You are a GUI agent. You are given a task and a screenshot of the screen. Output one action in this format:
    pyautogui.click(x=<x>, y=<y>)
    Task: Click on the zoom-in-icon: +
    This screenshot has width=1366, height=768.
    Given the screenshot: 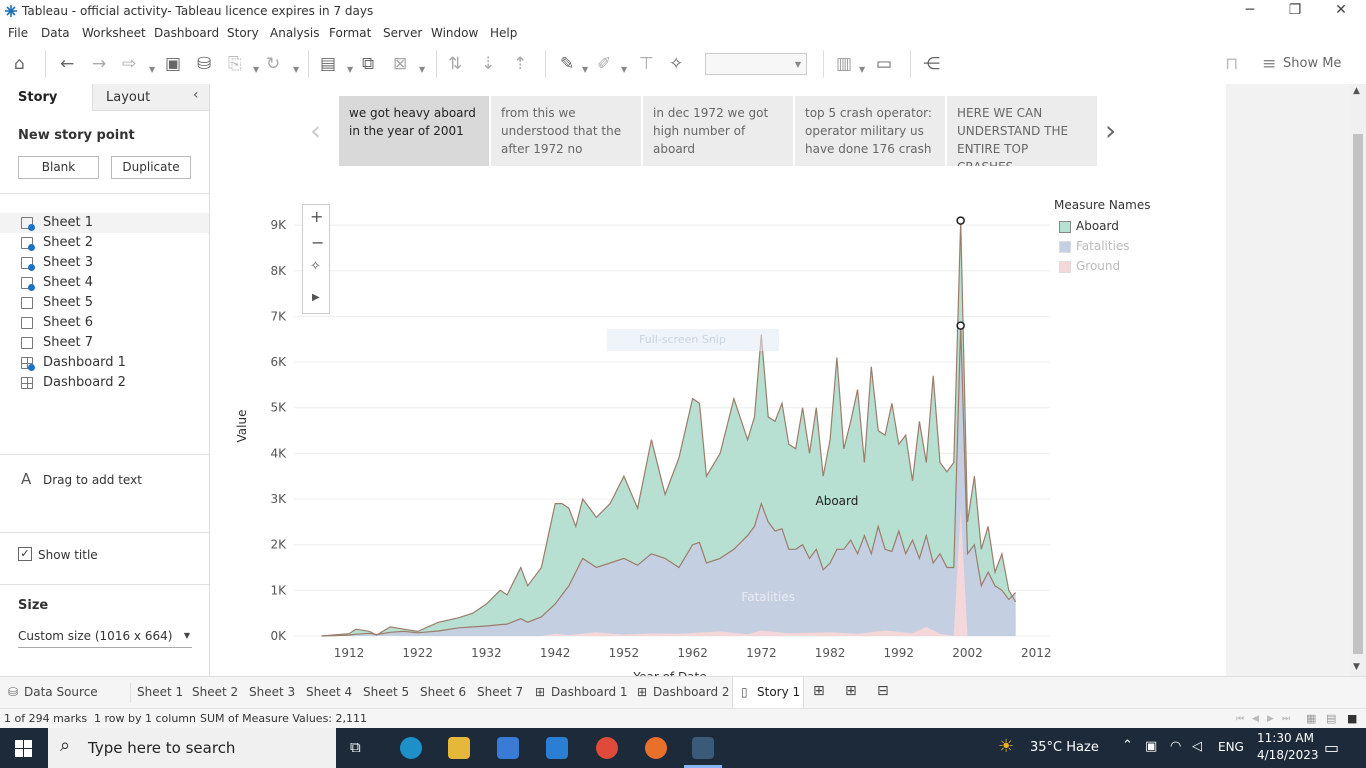 What is the action you would take?
    pyautogui.click(x=316, y=216)
    